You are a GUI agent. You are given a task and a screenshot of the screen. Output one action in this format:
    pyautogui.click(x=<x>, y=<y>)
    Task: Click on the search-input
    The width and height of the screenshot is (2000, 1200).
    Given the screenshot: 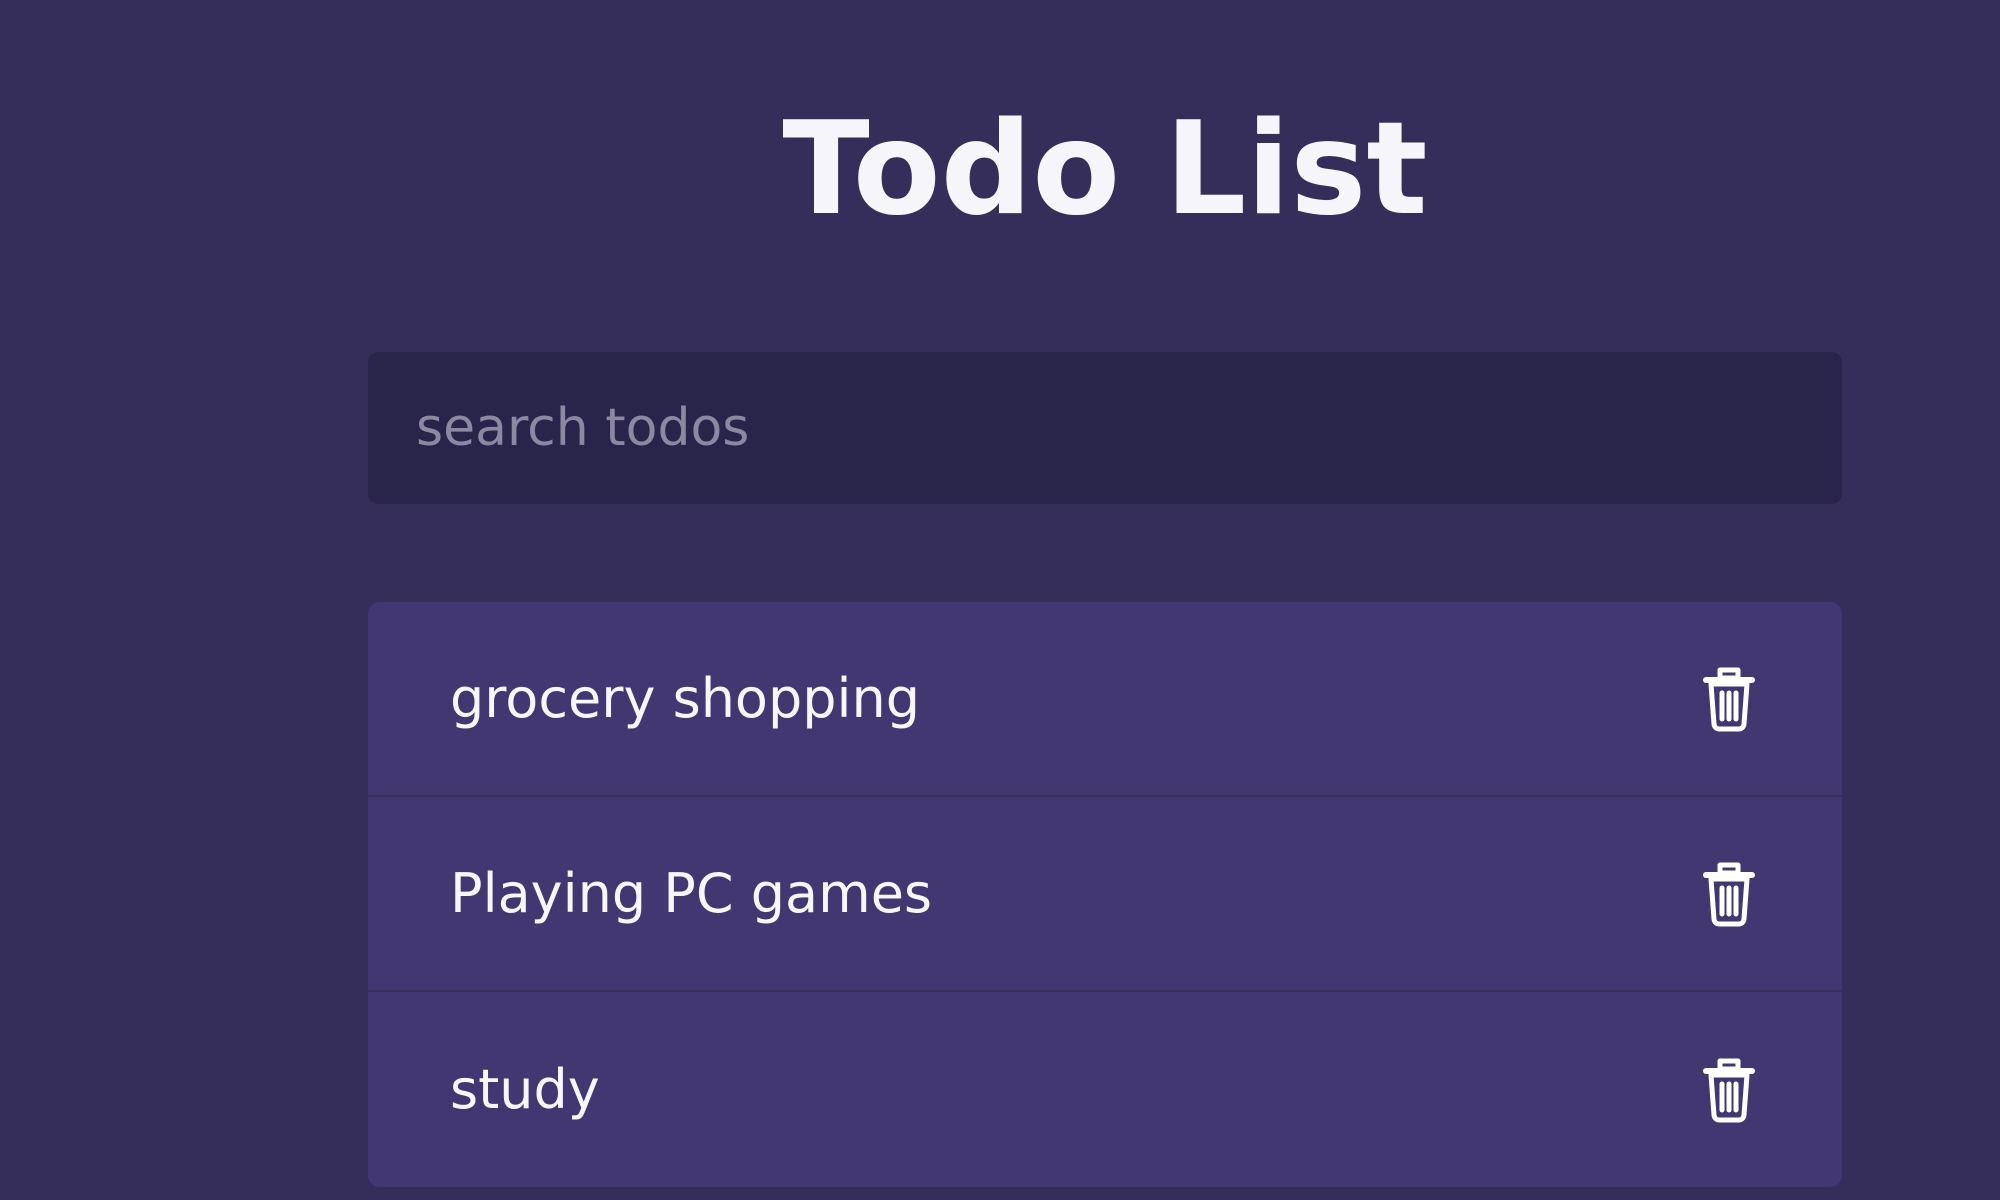 What is the action you would take?
    pyautogui.click(x=1105, y=428)
    